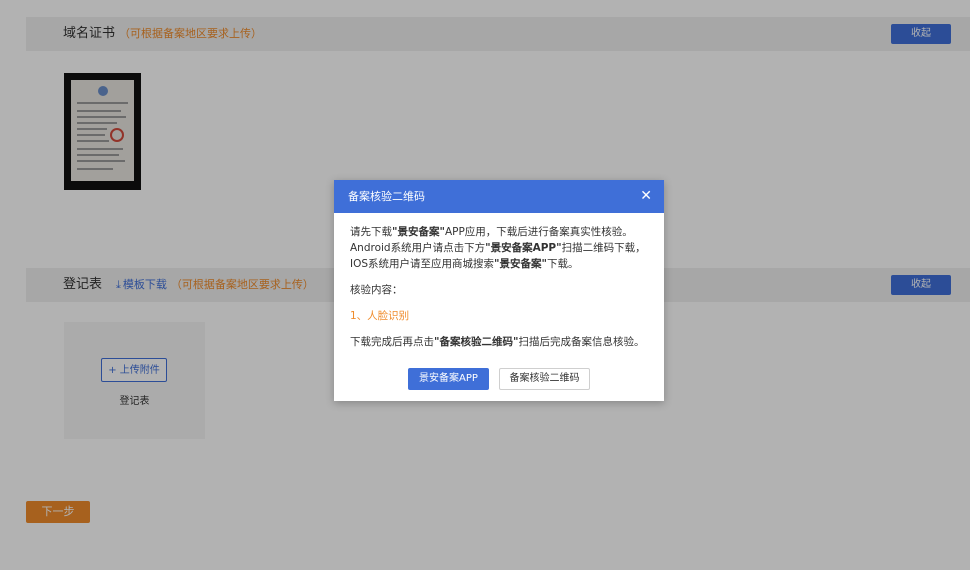 This screenshot has height=570, width=970. Describe the element at coordinates (491, 232) in the screenshot. I see `instruction-line-1: 请先下载"景安备案"APP应用，下载后进行备案真实性核验。` at that location.